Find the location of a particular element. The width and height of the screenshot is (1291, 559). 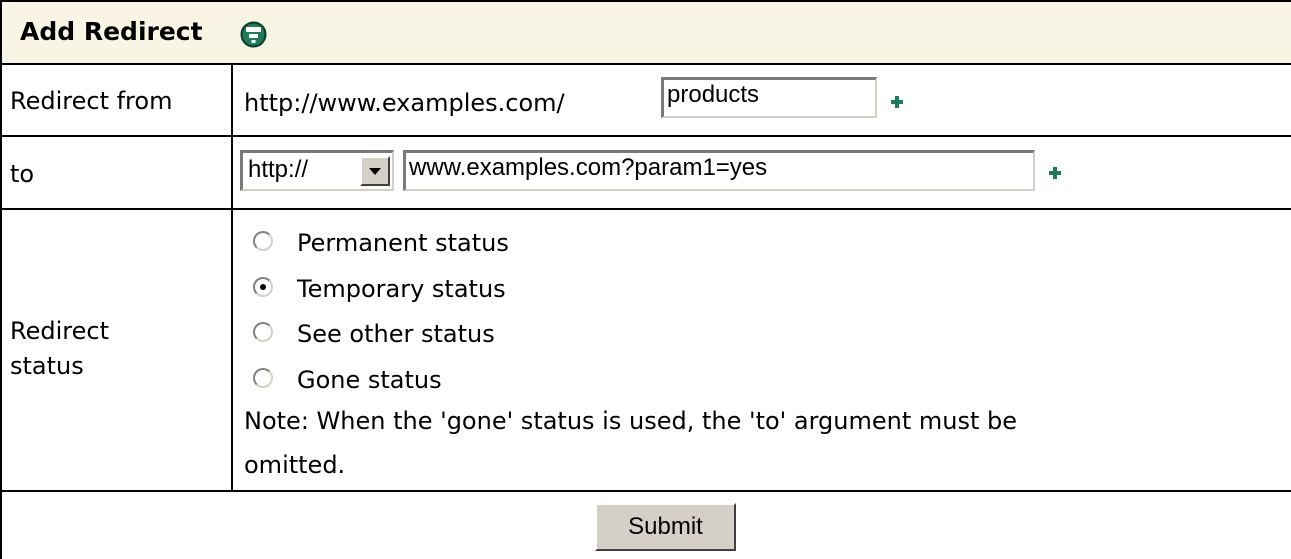

submit-button: Submit is located at coordinates (665, 527).